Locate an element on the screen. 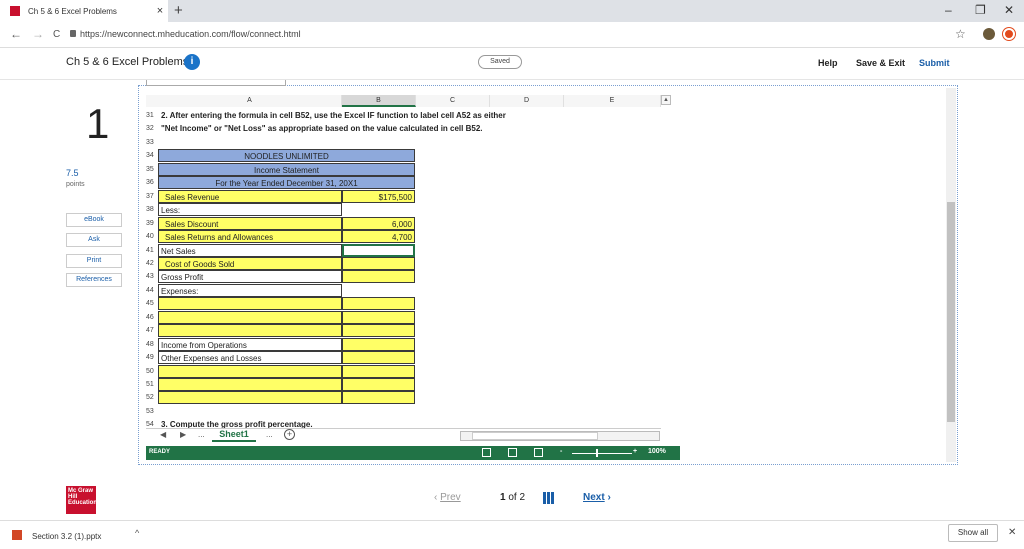 The height and width of the screenshot is (549, 1024). info-icon: i is located at coordinates (192, 62).